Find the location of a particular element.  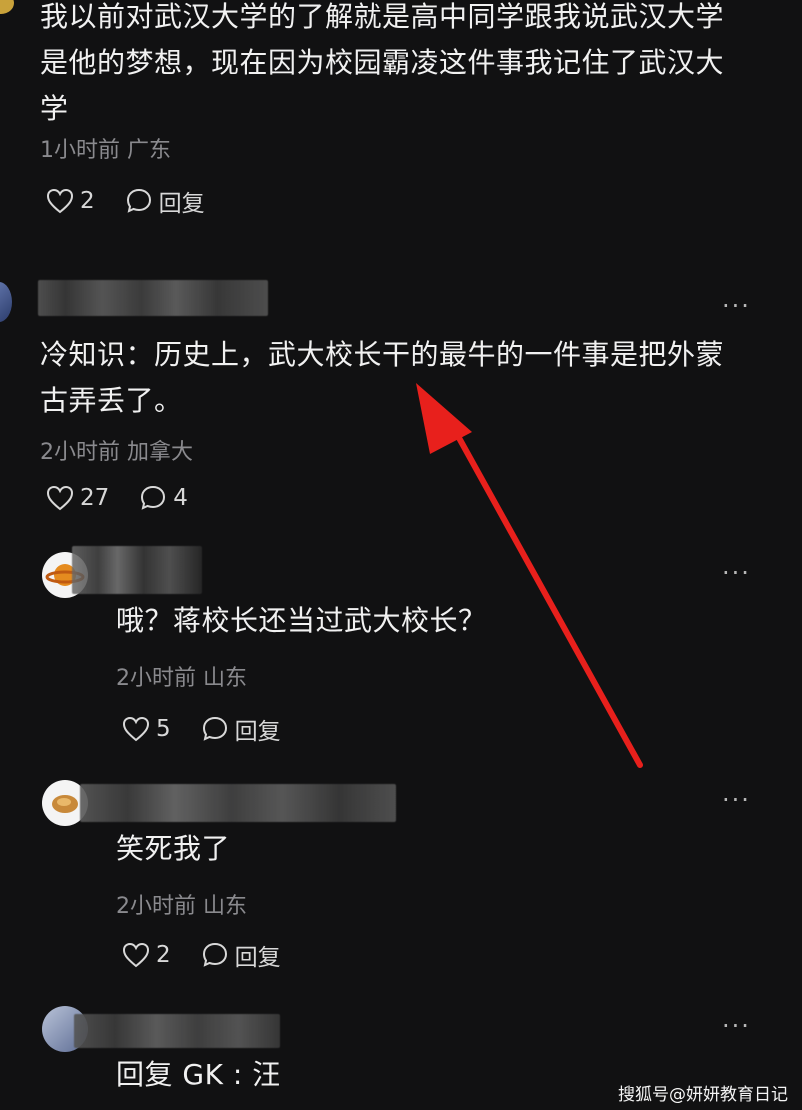

reply-text: 回复 GK : 汪 is located at coordinates (198, 1074).